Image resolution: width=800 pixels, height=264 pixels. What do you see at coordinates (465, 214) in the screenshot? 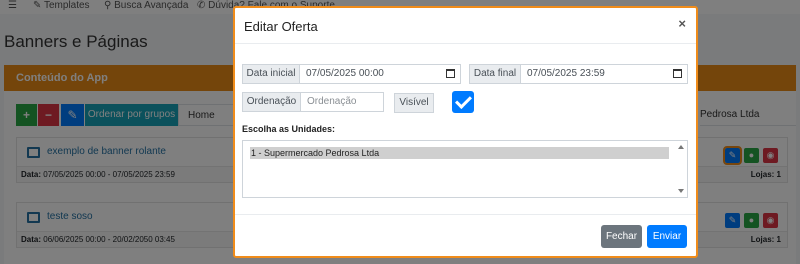
I see `modal-footer-divider` at bounding box center [465, 214].